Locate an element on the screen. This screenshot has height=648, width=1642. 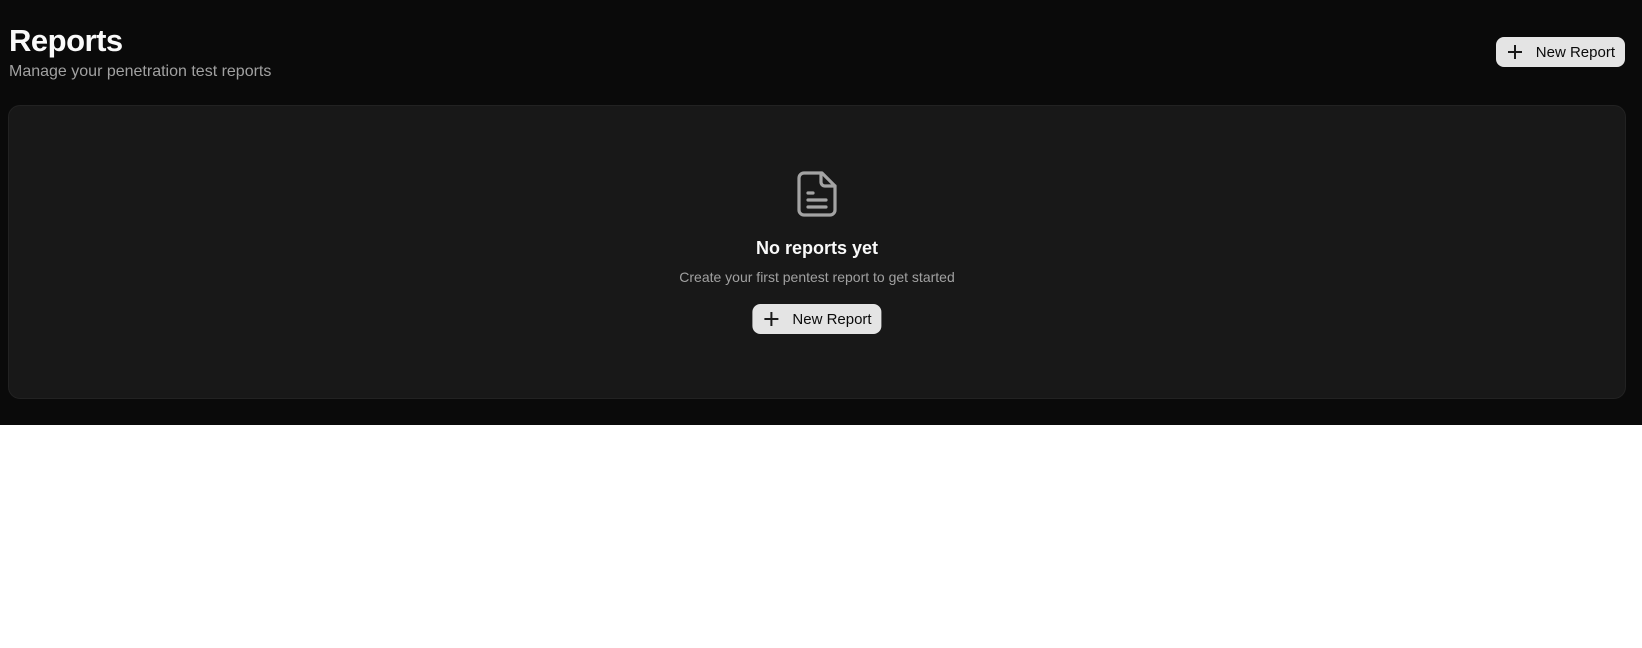
new-report-button: New Report is located at coordinates (1560, 52).